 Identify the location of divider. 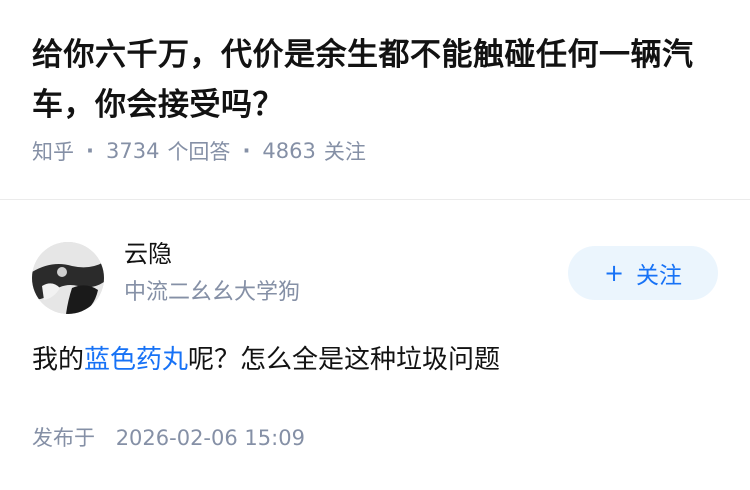
(375, 199).